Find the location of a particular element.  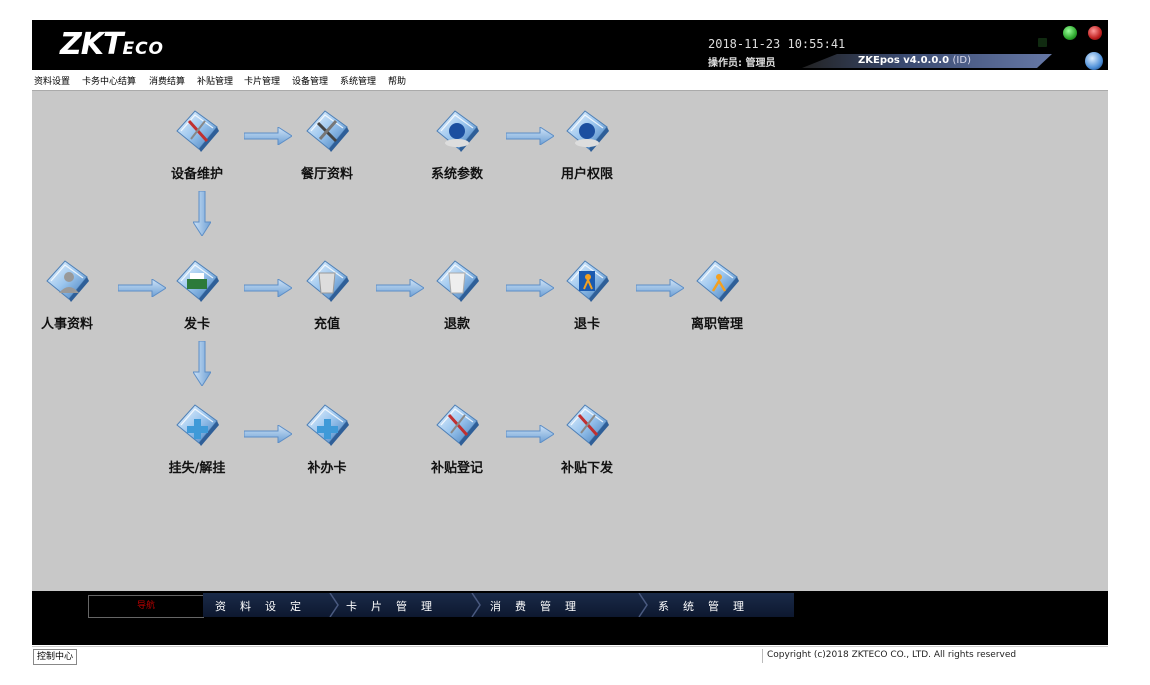

tile-report-loss: 挂失/解挂 is located at coordinates (197, 444).